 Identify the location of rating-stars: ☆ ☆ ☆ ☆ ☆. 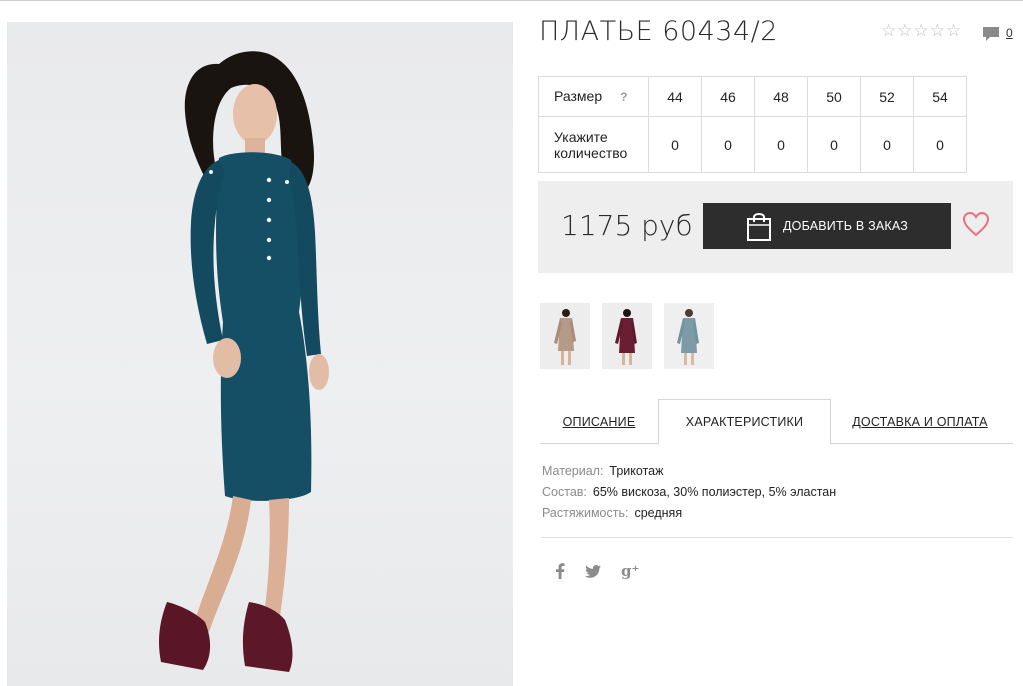
(921, 31).